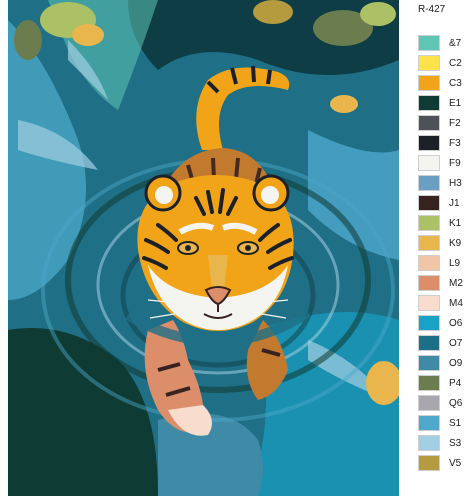 The height and width of the screenshot is (500, 475). What do you see at coordinates (445, 203) in the screenshot?
I see `palette-entry: J1` at bounding box center [445, 203].